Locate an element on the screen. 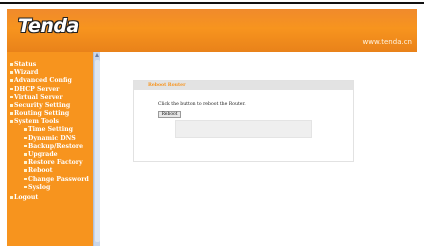 The height and width of the screenshot is (246, 424). sidebar-item-upgrade: Upgrade is located at coordinates (50, 155).